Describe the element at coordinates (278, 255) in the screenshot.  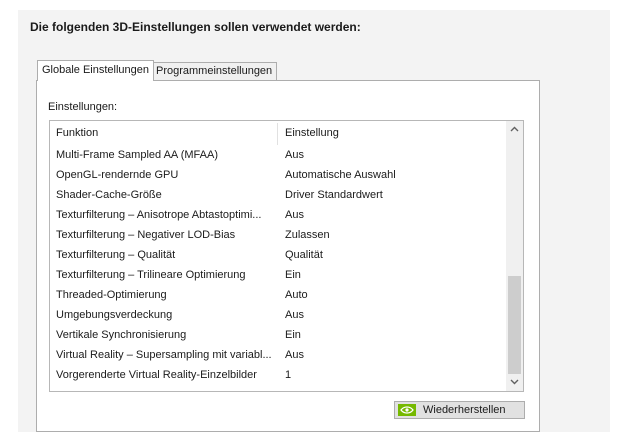
I see `list-item: Texturfilterung – Qualität Qualität` at that location.